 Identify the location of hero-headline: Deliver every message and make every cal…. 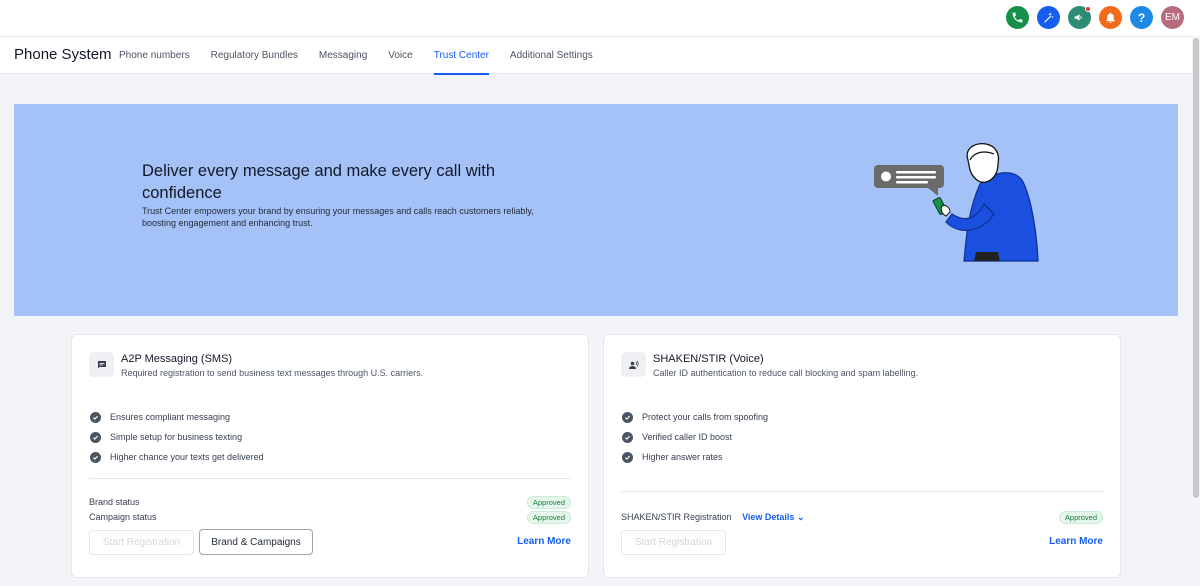
(319, 182).